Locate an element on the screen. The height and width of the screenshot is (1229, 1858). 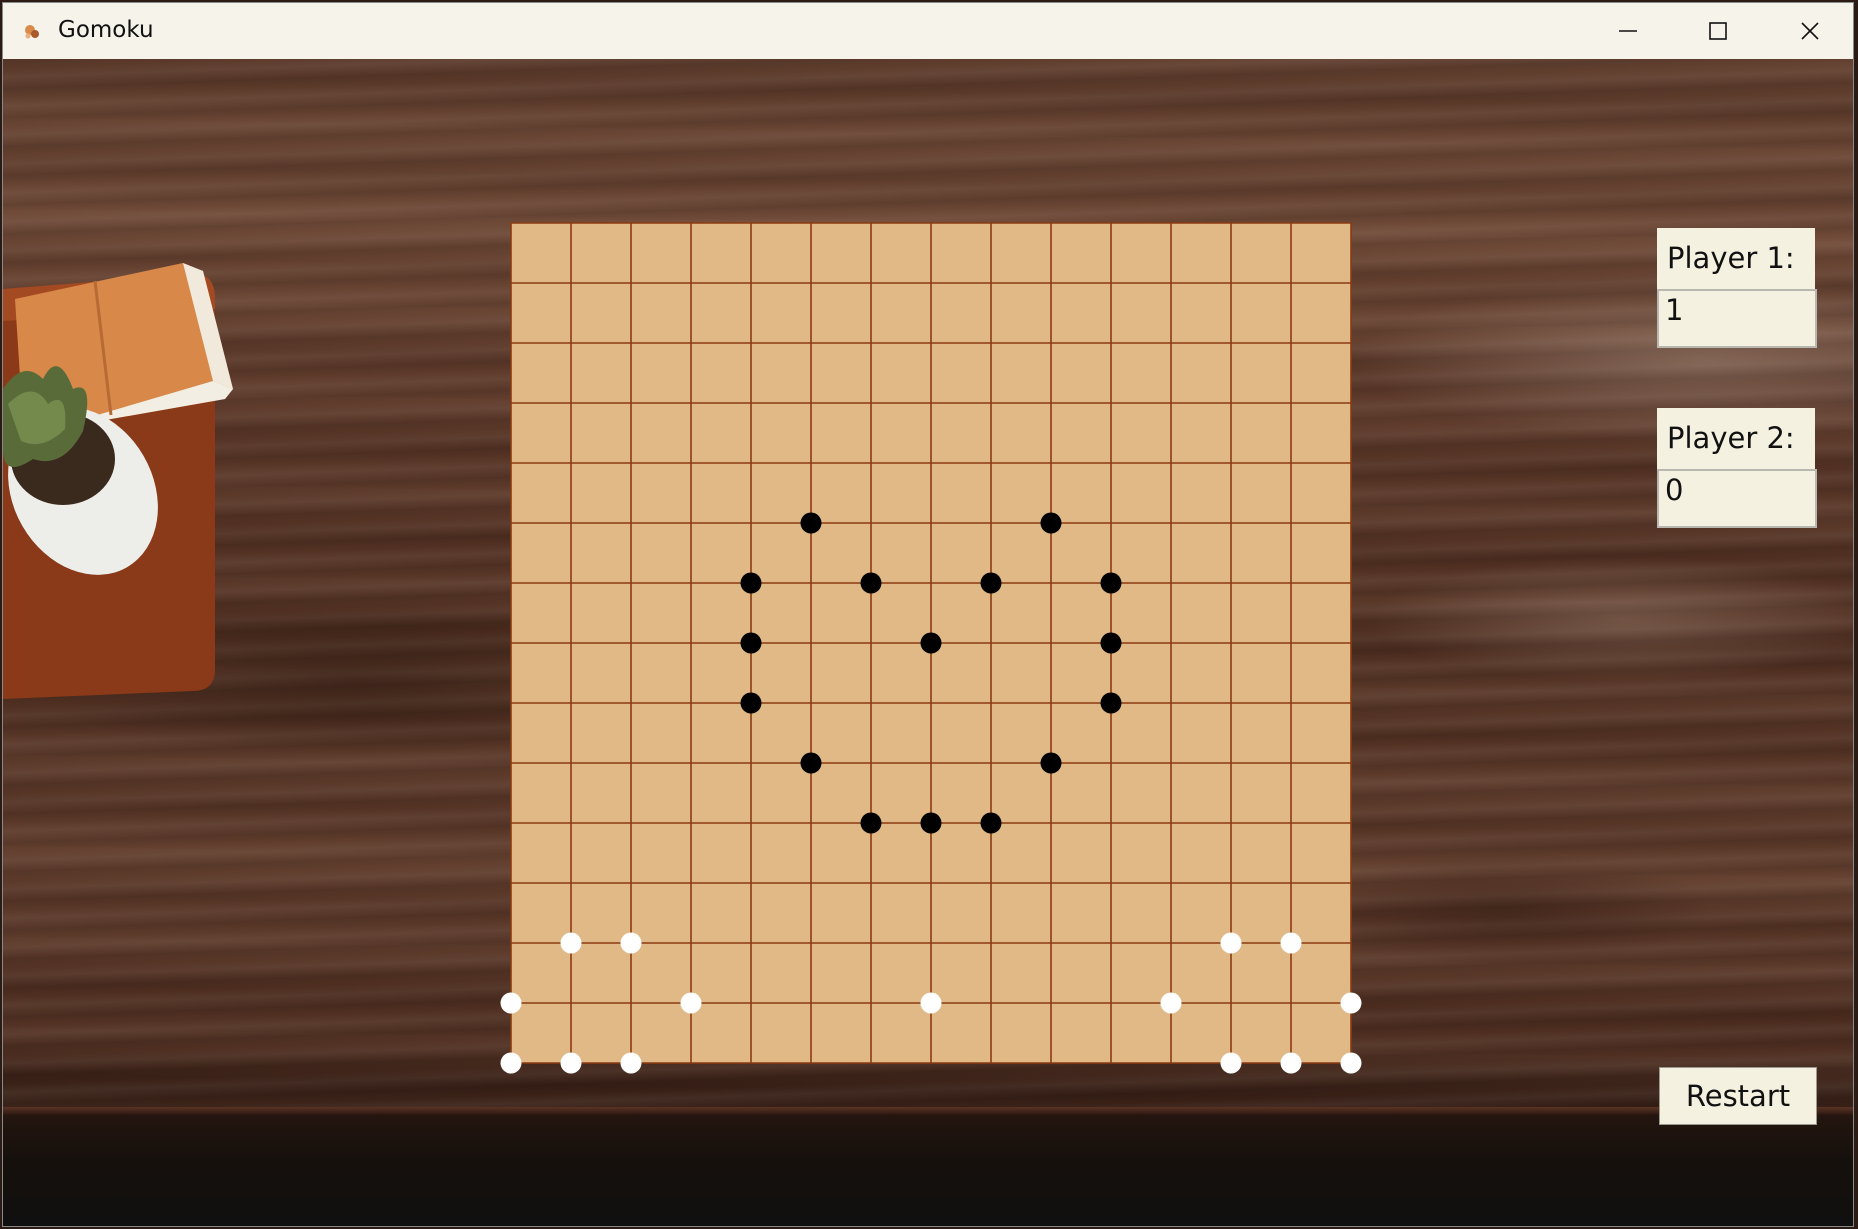
player2-score-field: 0 is located at coordinates (1737, 498).